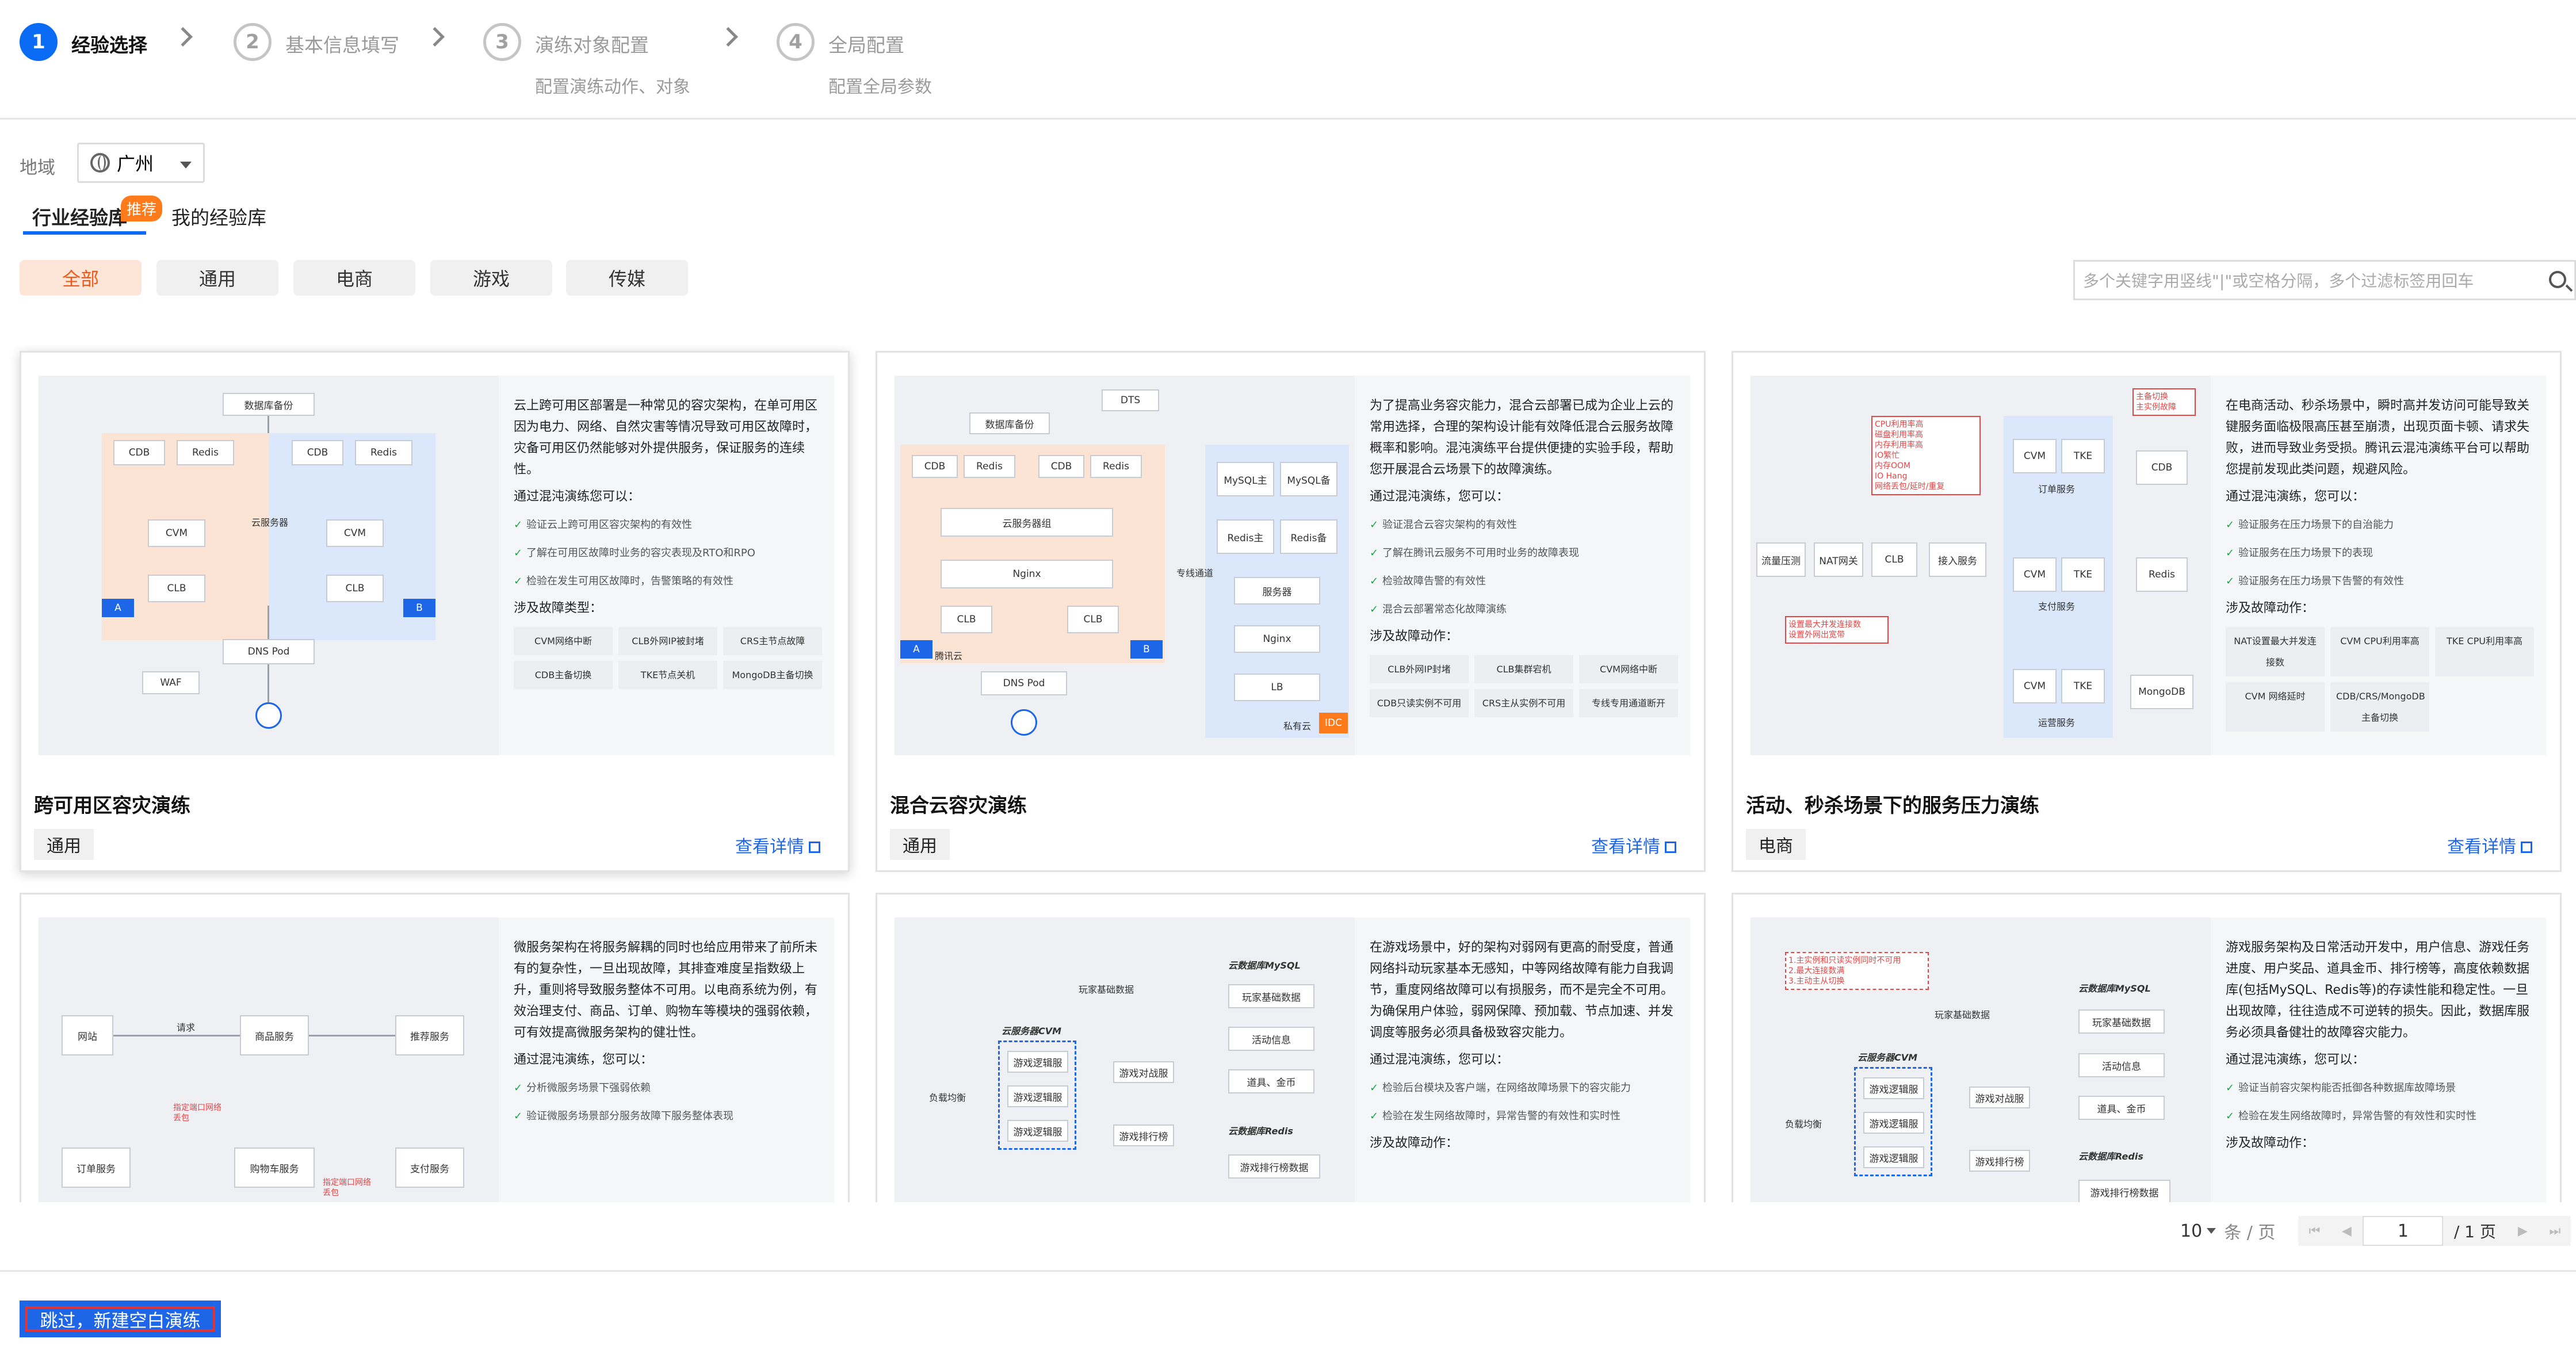 The width and height of the screenshot is (2576, 1354). What do you see at coordinates (1143, 1072) in the screenshot?
I see `diagram-node: 游戏对战服` at bounding box center [1143, 1072].